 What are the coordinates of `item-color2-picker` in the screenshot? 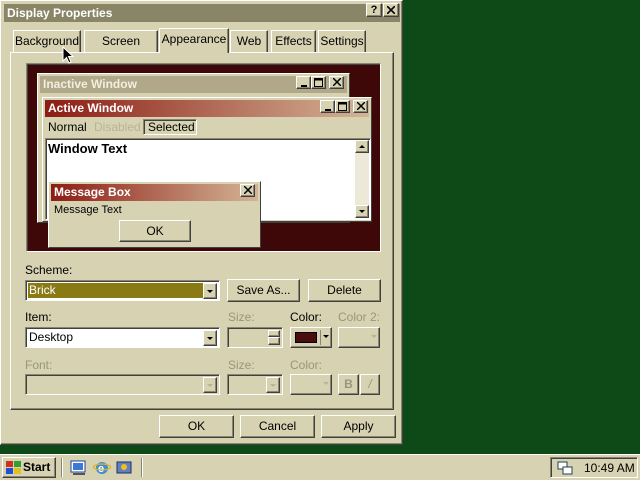 It's located at (359, 337).